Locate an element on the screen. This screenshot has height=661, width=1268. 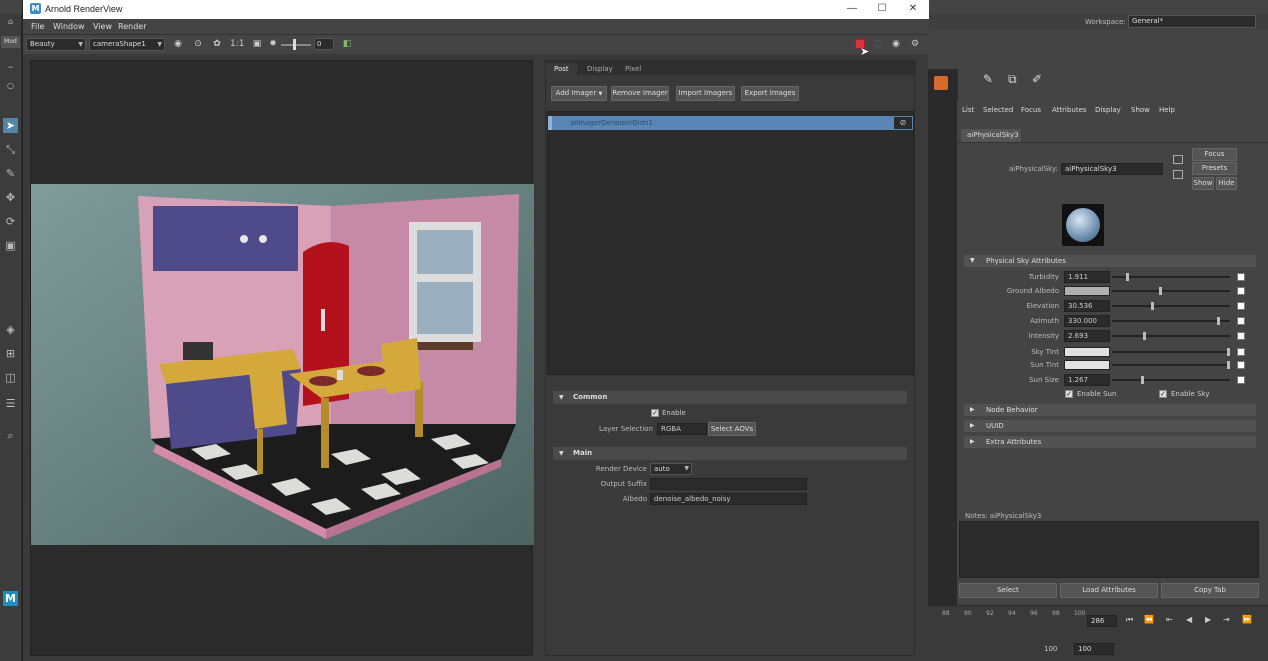
scale-tool-icon: ▣ is located at coordinates (10, 245).